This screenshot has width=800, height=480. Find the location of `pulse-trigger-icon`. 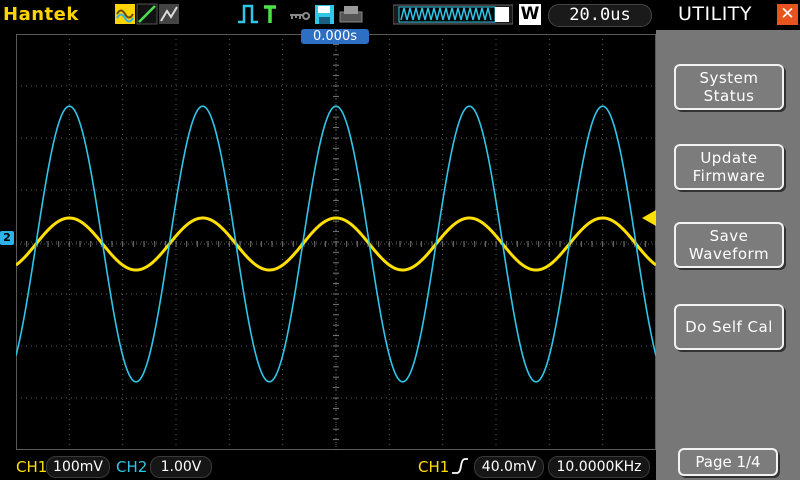

pulse-trigger-icon is located at coordinates (248, 14).